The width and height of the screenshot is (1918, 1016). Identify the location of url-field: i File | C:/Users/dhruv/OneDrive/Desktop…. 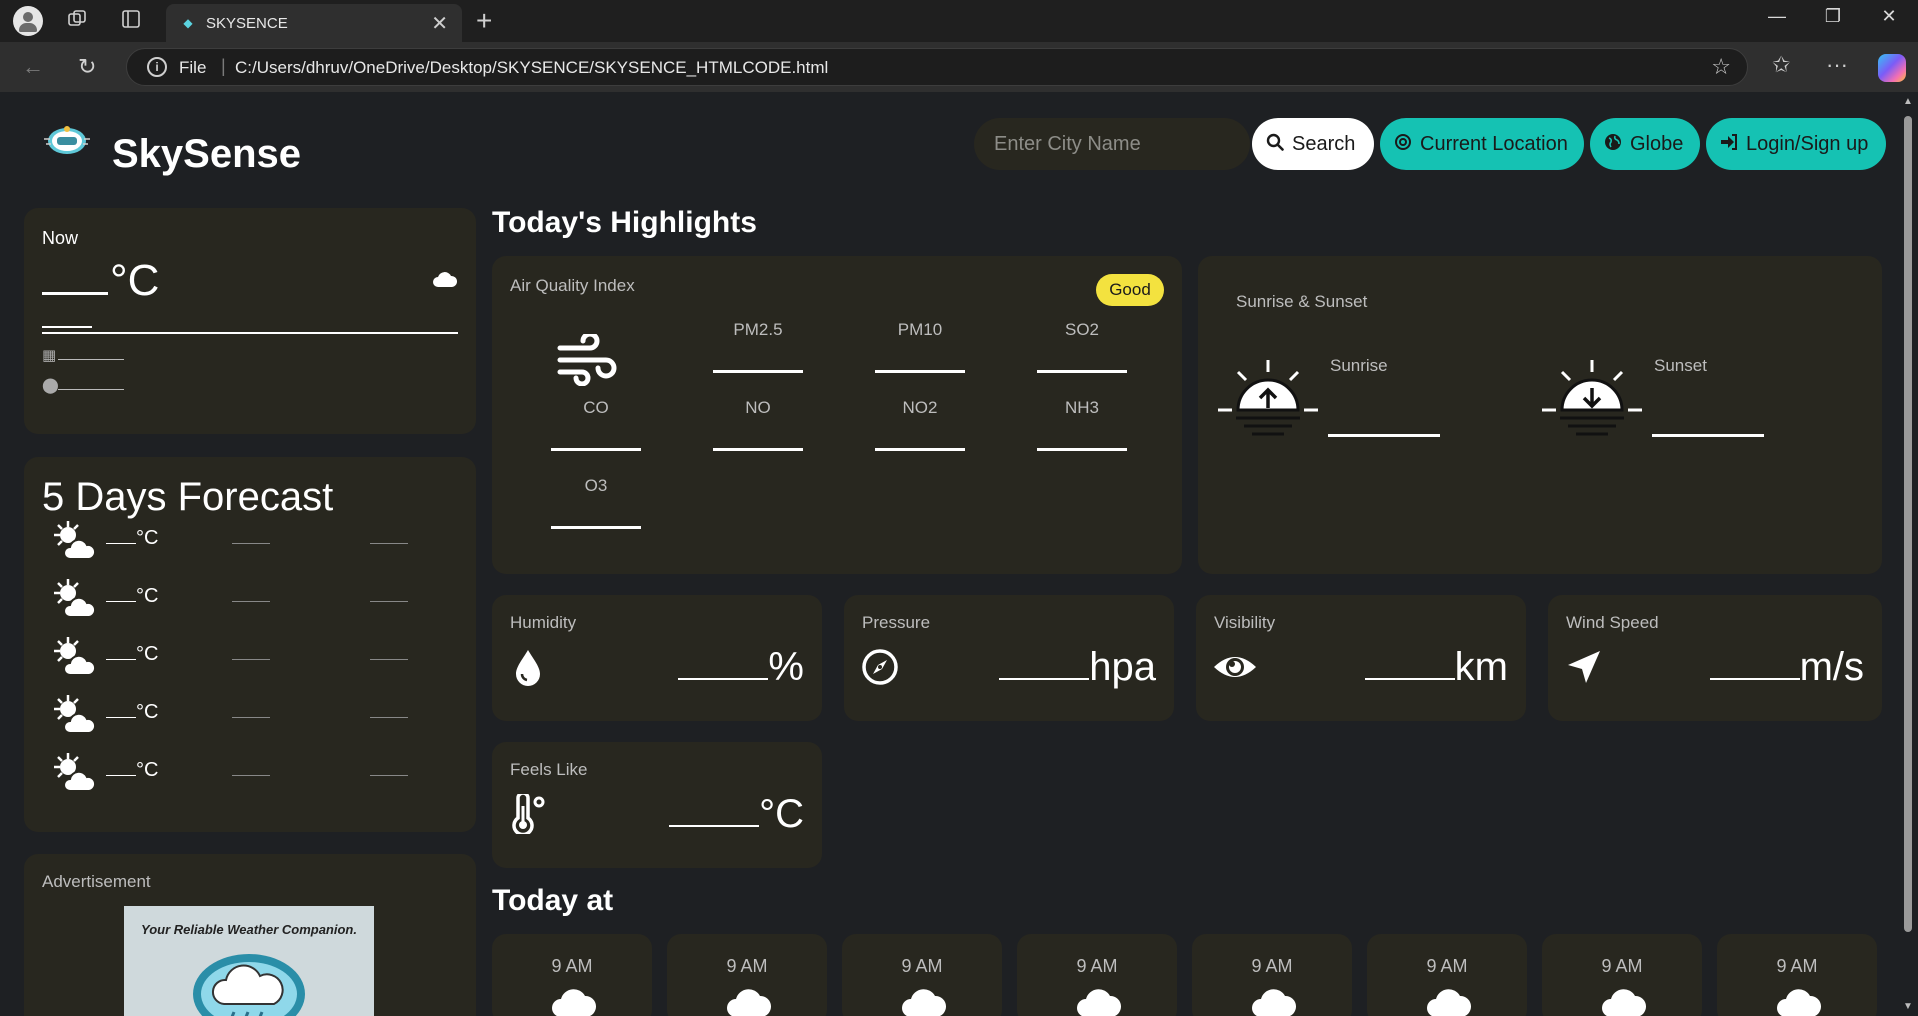
(937, 67).